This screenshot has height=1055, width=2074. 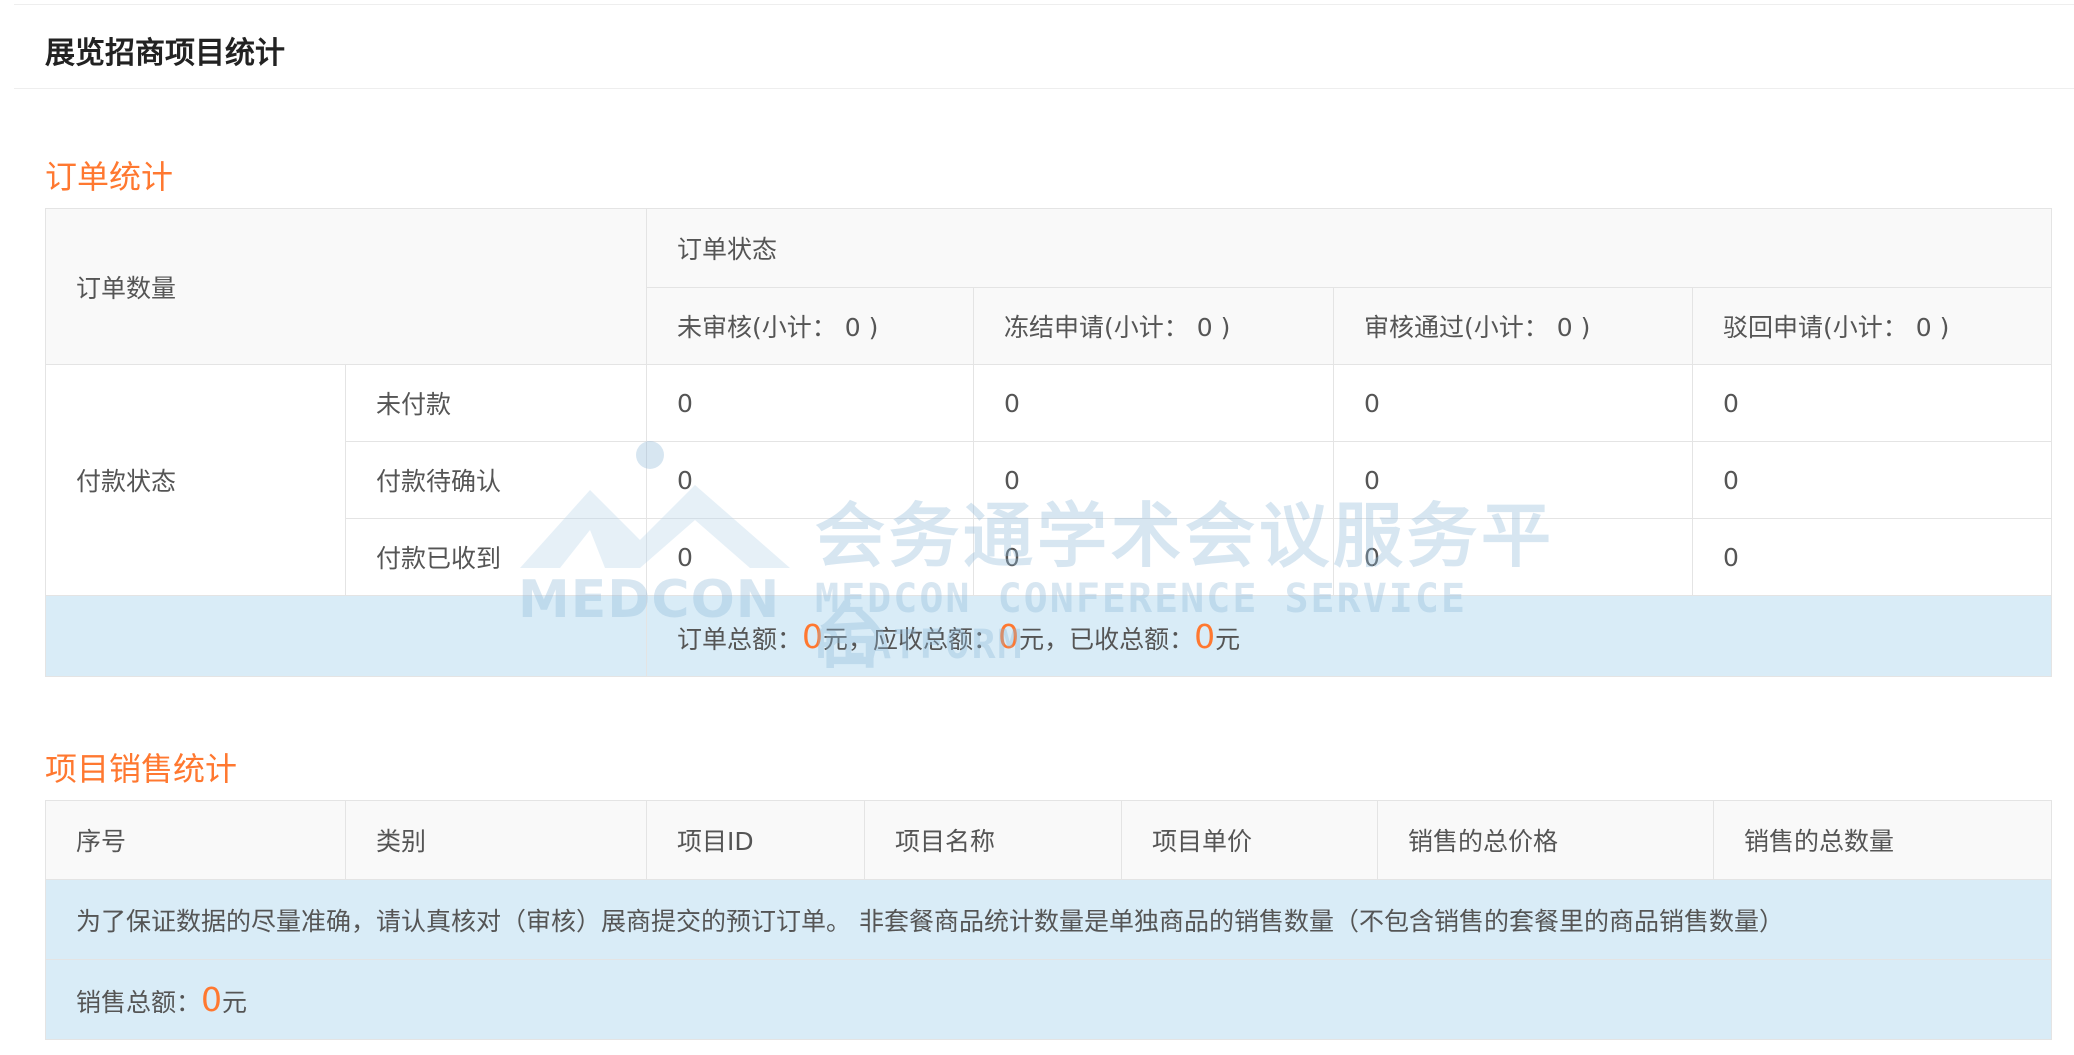 I want to click on sales-stats-title: 项目销售统计, so click(x=141, y=769).